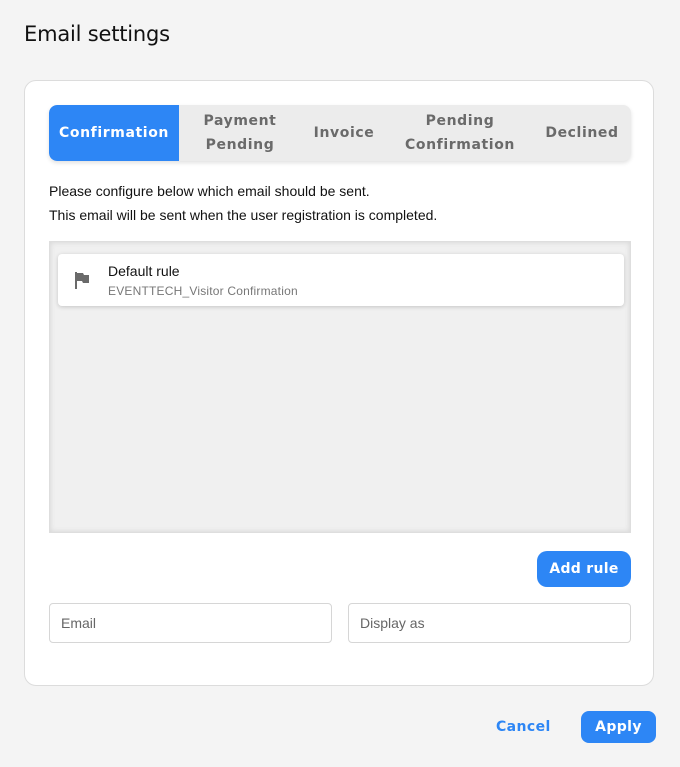  What do you see at coordinates (97, 34) in the screenshot?
I see `dialog-title: Email settings` at bounding box center [97, 34].